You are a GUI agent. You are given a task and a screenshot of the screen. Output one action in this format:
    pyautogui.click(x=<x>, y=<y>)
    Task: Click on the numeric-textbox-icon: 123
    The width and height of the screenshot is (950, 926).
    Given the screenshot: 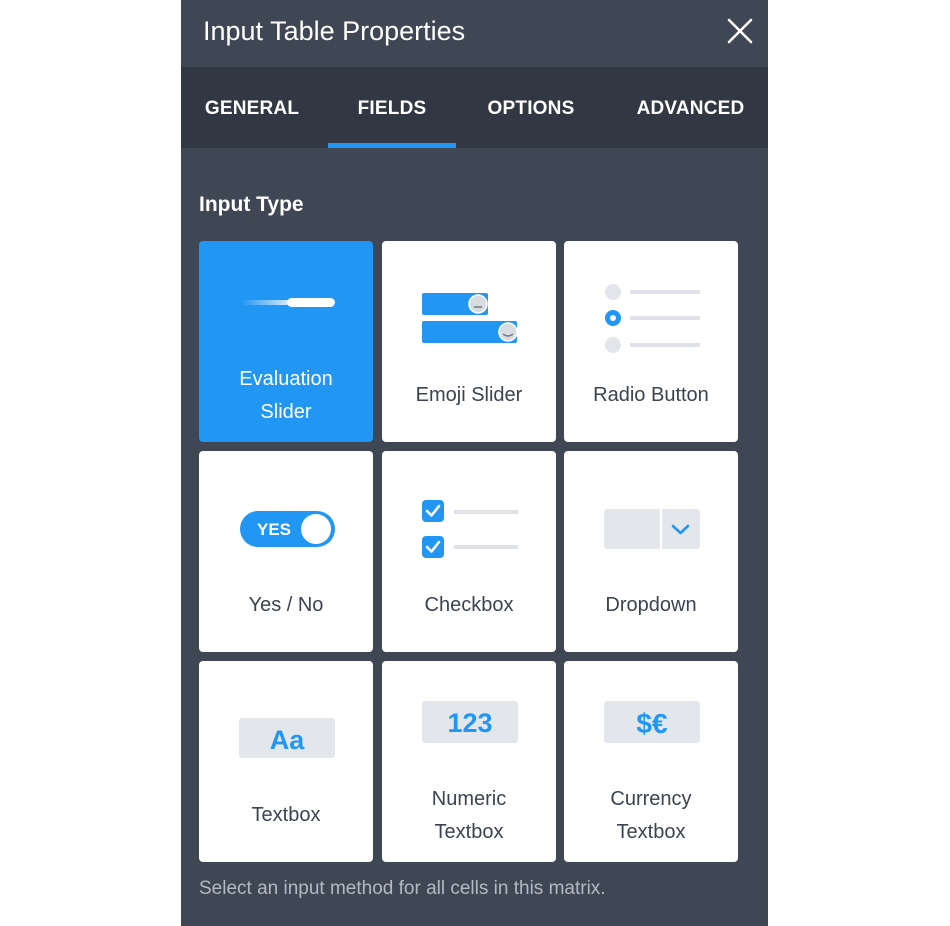 What is the action you would take?
    pyautogui.click(x=470, y=722)
    